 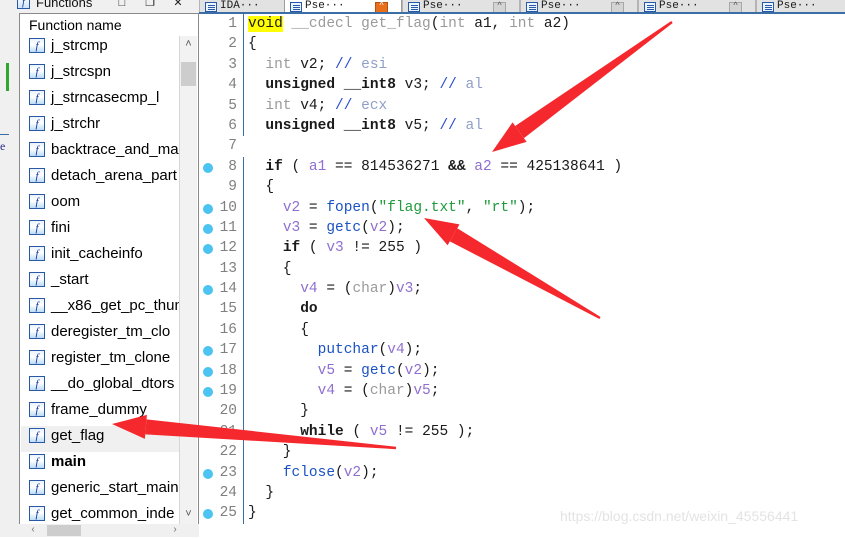 I want to click on code-token: v4;, so click(x=313, y=105).